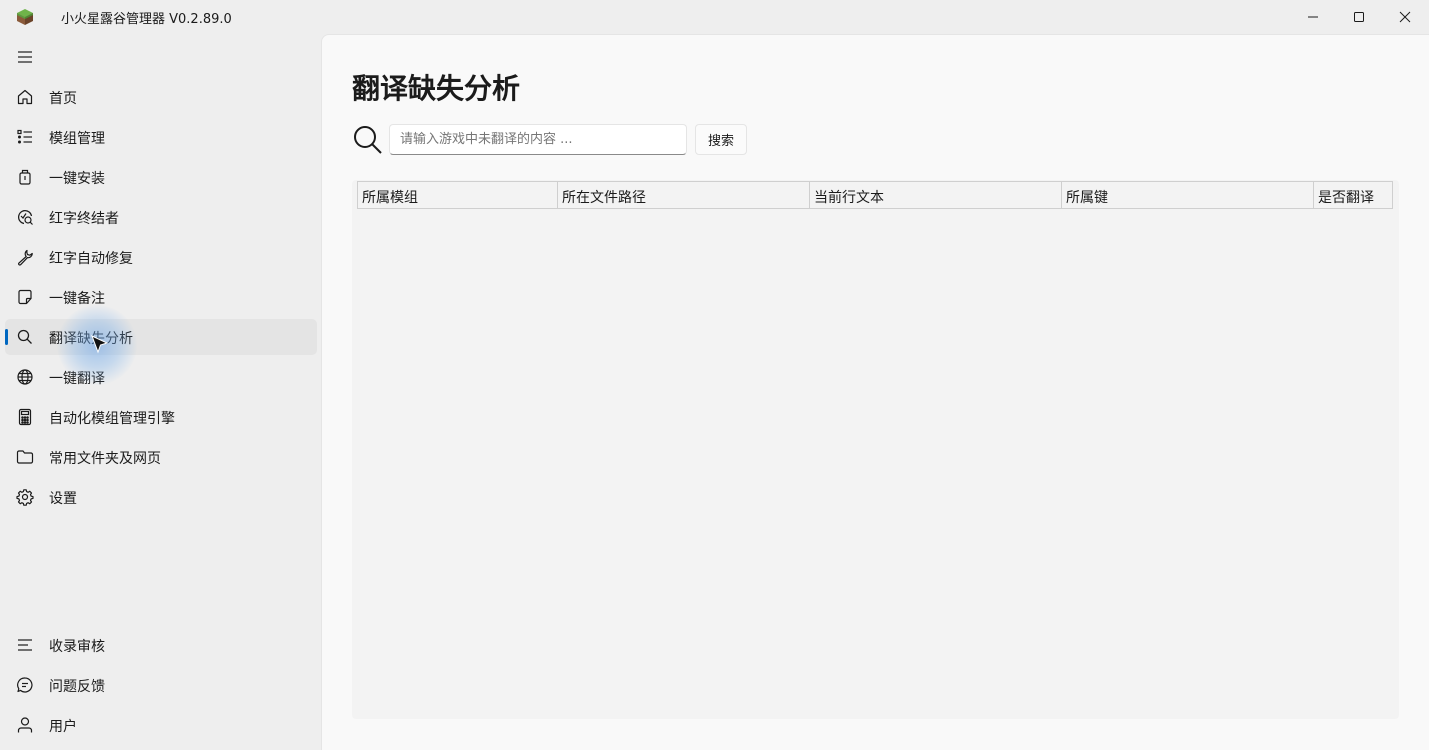  Describe the element at coordinates (161, 177) in the screenshot. I see `sidebar-item-one-click-install: 一键安装` at that location.